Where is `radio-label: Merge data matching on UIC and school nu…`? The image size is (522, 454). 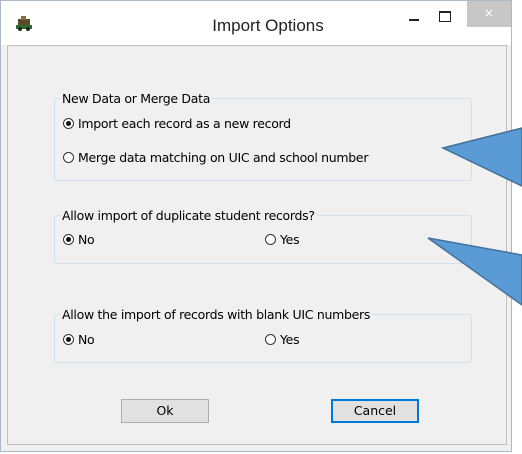
radio-label: Merge data matching on UIC and school nu… is located at coordinates (223, 157).